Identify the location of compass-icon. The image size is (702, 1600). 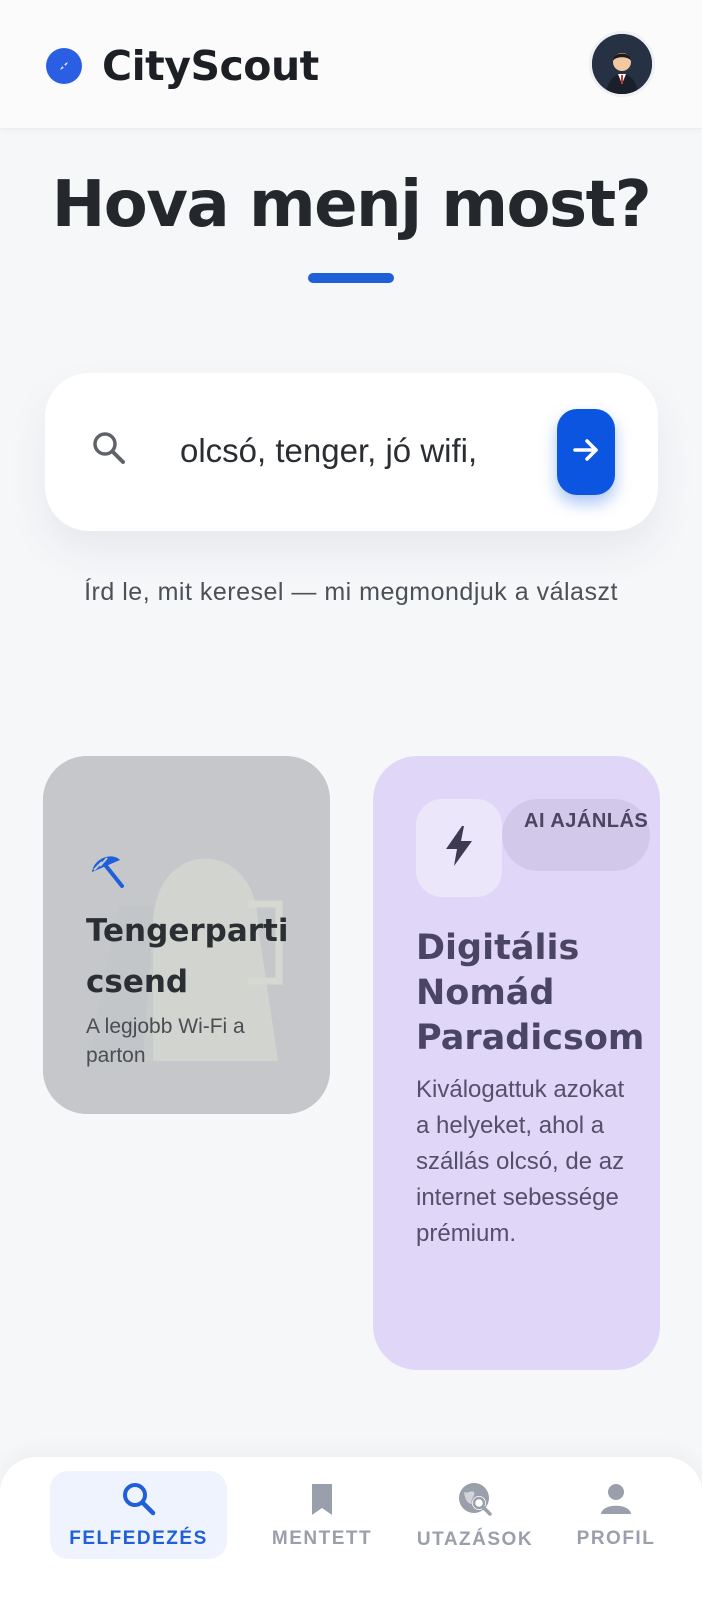
(64, 66).